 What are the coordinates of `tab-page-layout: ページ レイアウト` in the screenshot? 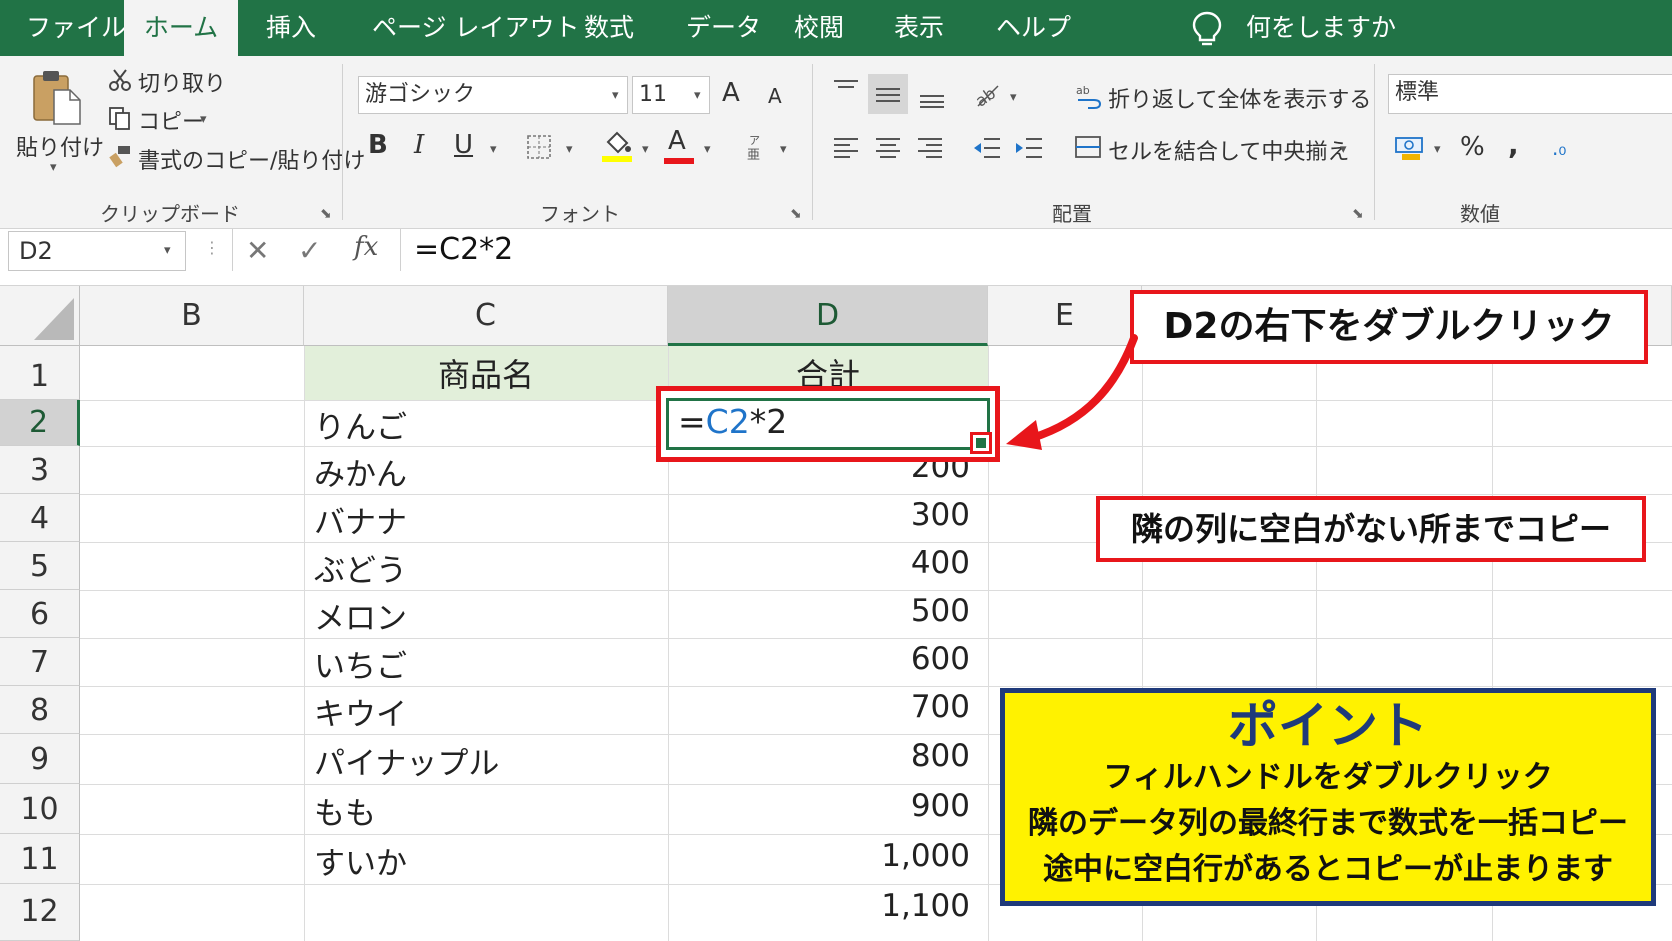 It's located at (475, 28).